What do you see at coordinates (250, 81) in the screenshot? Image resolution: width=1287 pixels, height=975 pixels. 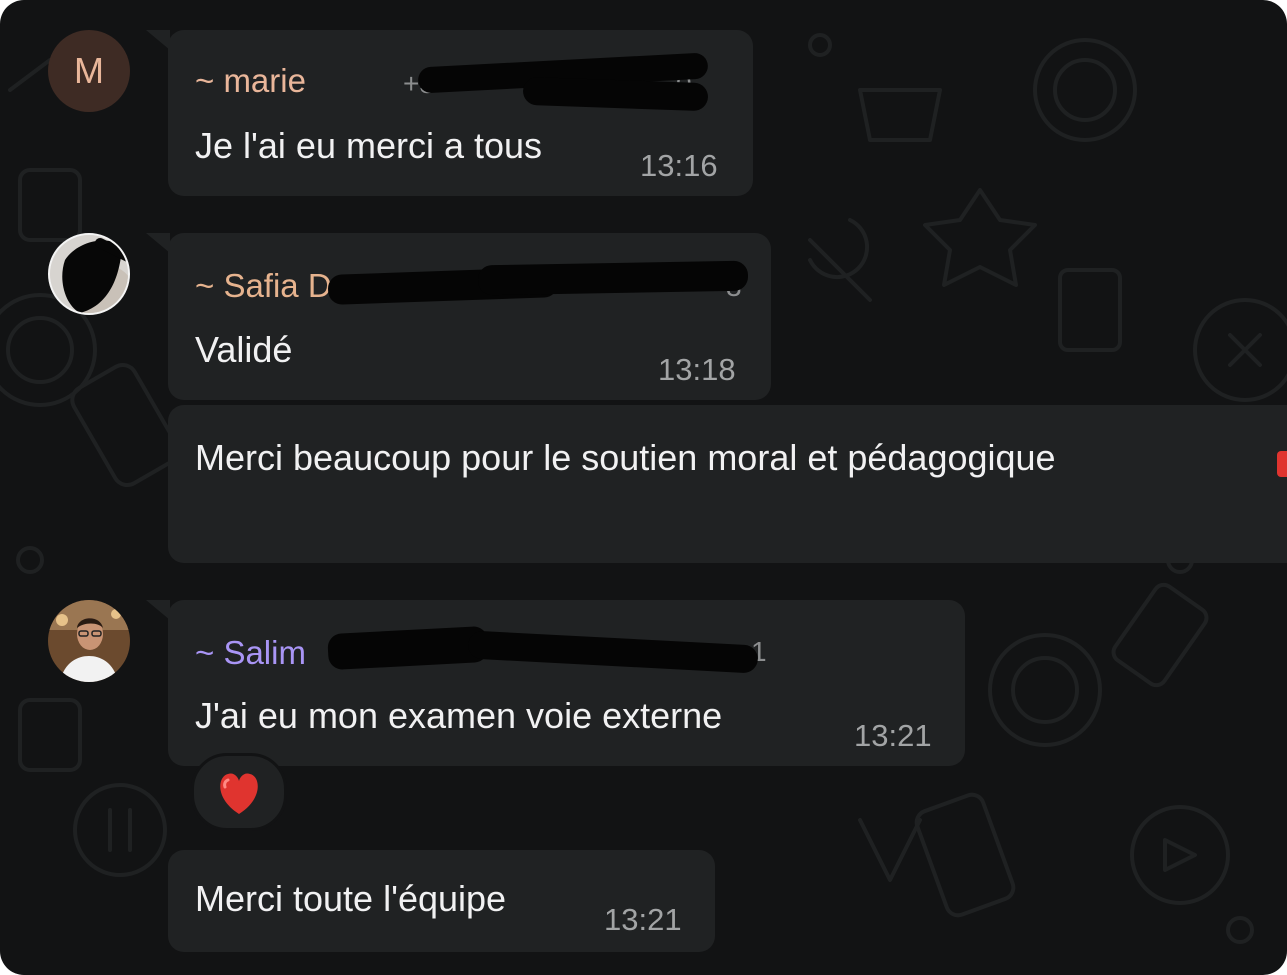 I see `sender-name: ~ marie` at bounding box center [250, 81].